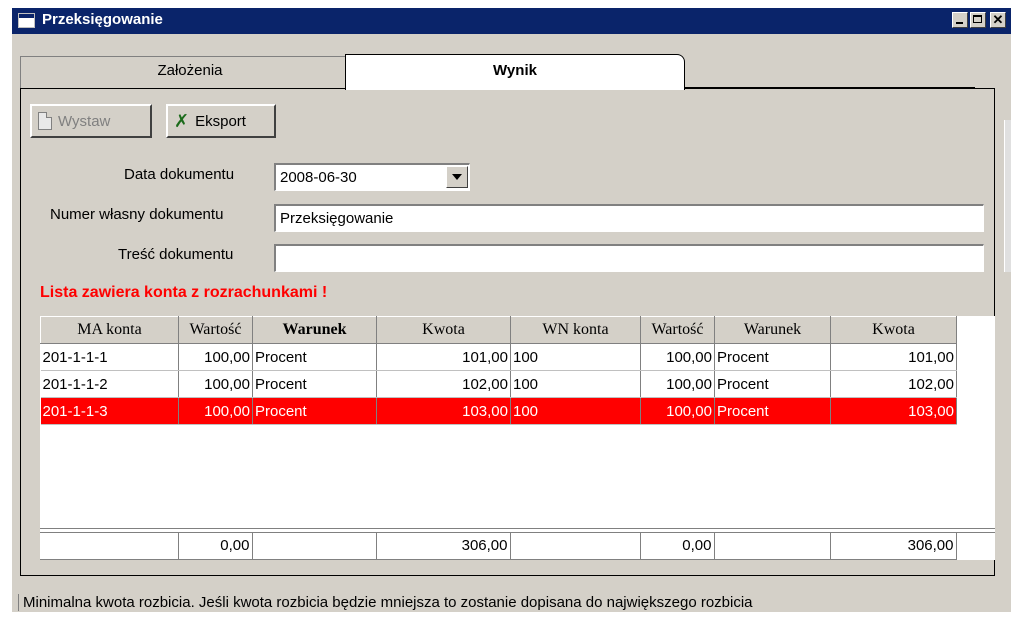 This screenshot has height=618, width=1011. I want to click on totals-row: 0,00 306,00 0,00 306,00, so click(498, 546).